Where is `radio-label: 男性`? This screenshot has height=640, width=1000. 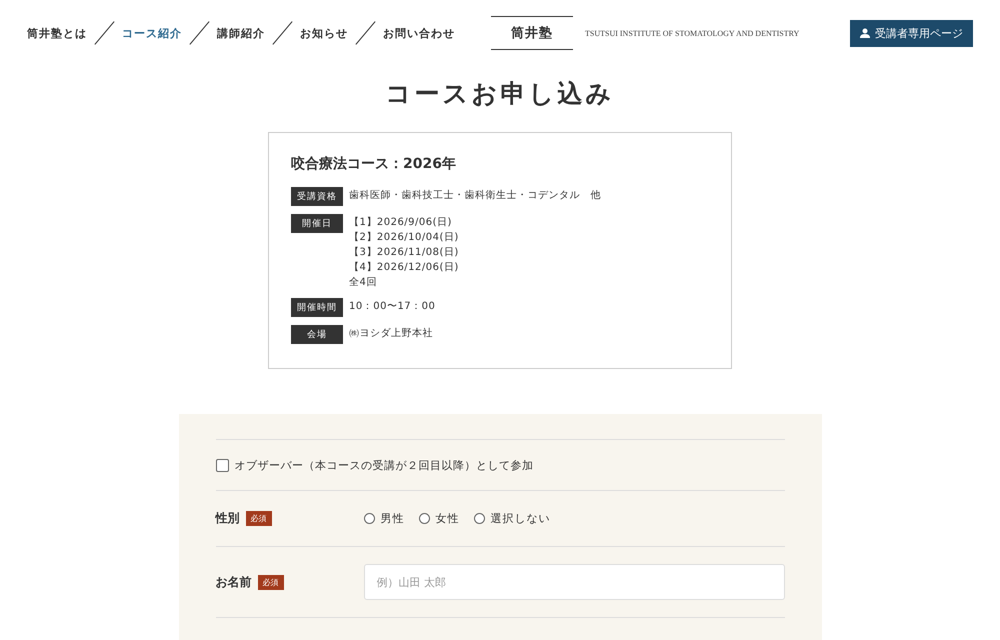 radio-label: 男性 is located at coordinates (392, 518).